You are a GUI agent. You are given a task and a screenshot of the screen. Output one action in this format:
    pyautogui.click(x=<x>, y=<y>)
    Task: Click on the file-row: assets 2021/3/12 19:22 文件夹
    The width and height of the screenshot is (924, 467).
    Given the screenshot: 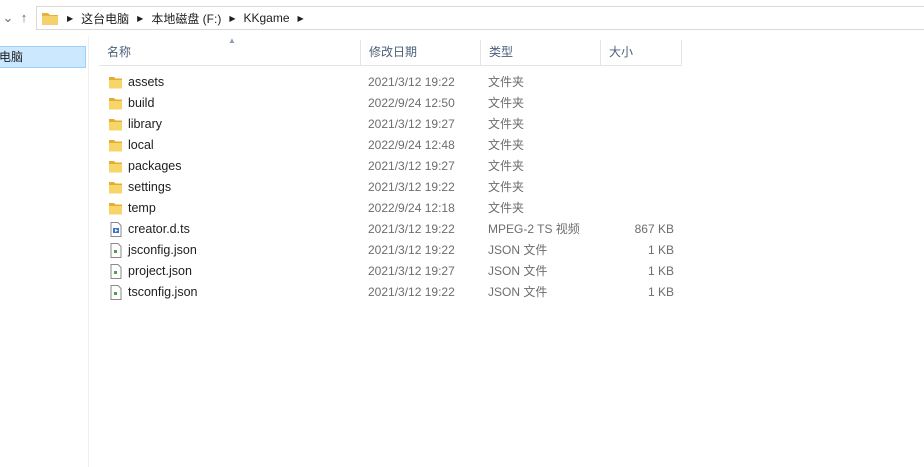 What is the action you would take?
    pyautogui.click(x=390, y=82)
    